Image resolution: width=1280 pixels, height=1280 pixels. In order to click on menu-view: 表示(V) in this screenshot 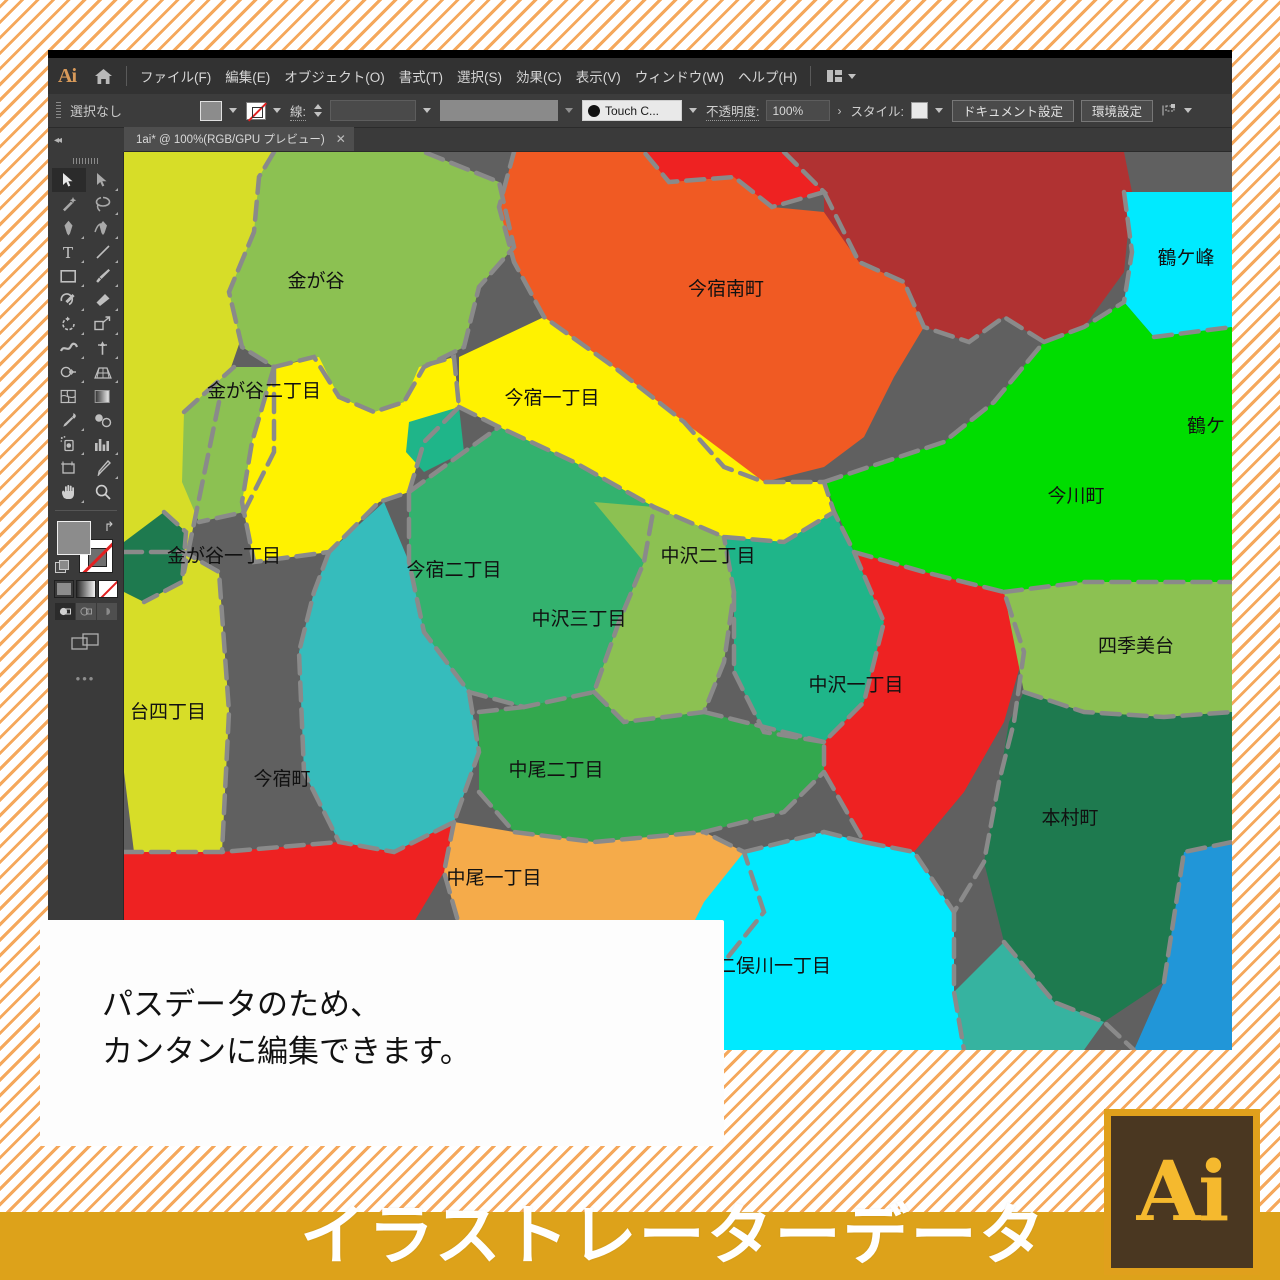, I will do `click(598, 76)`.